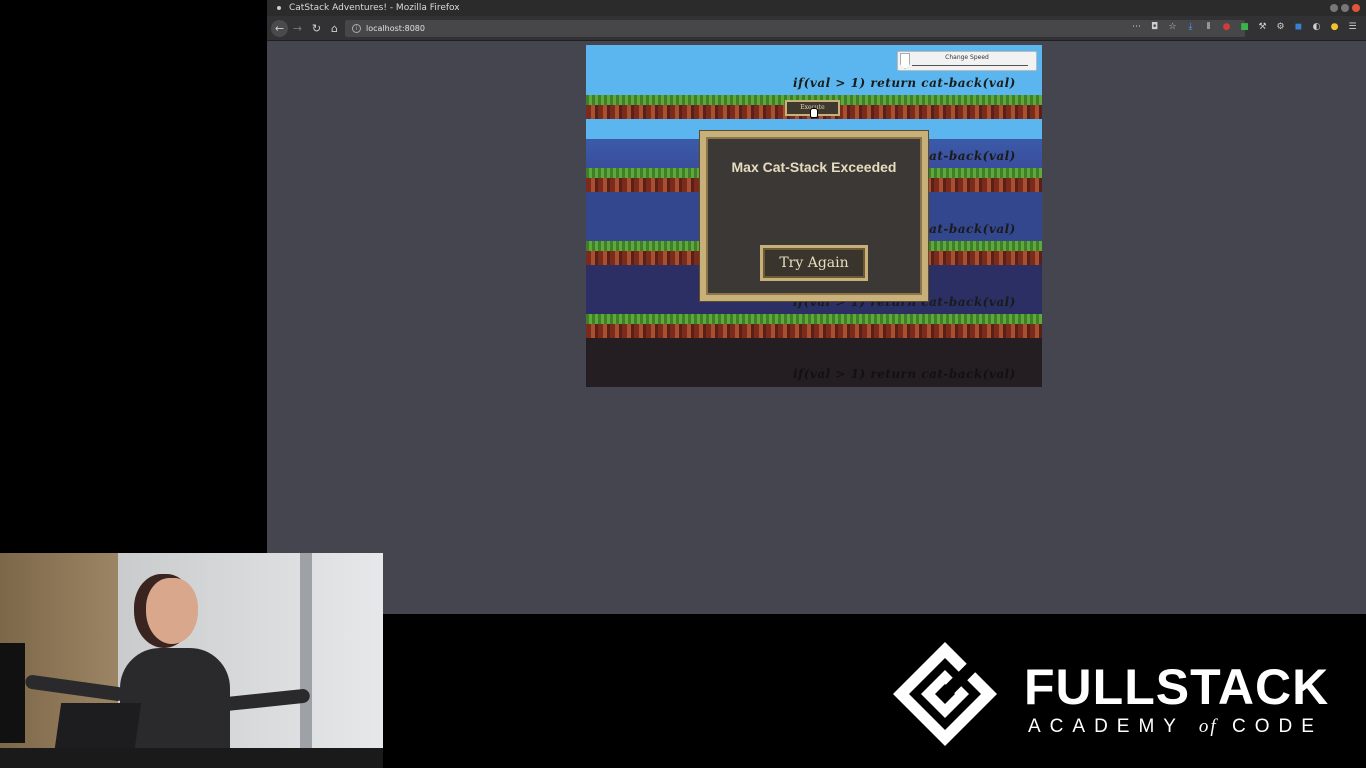 The height and width of the screenshot is (768, 1366). Describe the element at coordinates (374, 8) in the screenshot. I see `window-title: CatStack Adventures! - Mozilla Firefox` at that location.